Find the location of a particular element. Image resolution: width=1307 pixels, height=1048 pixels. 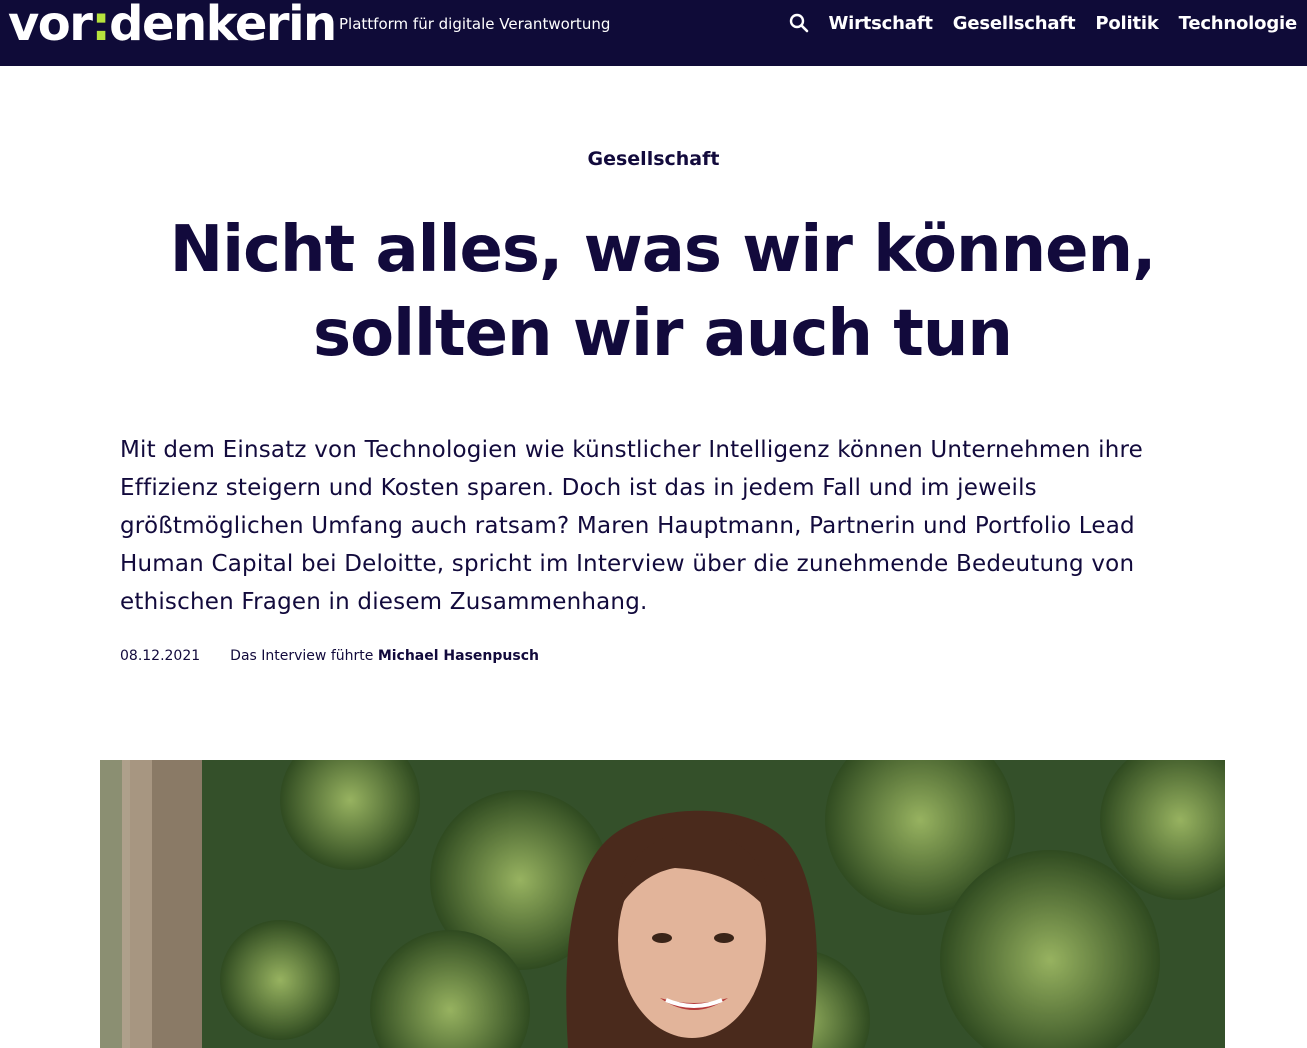

article-byline: Das Interview führte Michael Hasenpusch is located at coordinates (384, 656).